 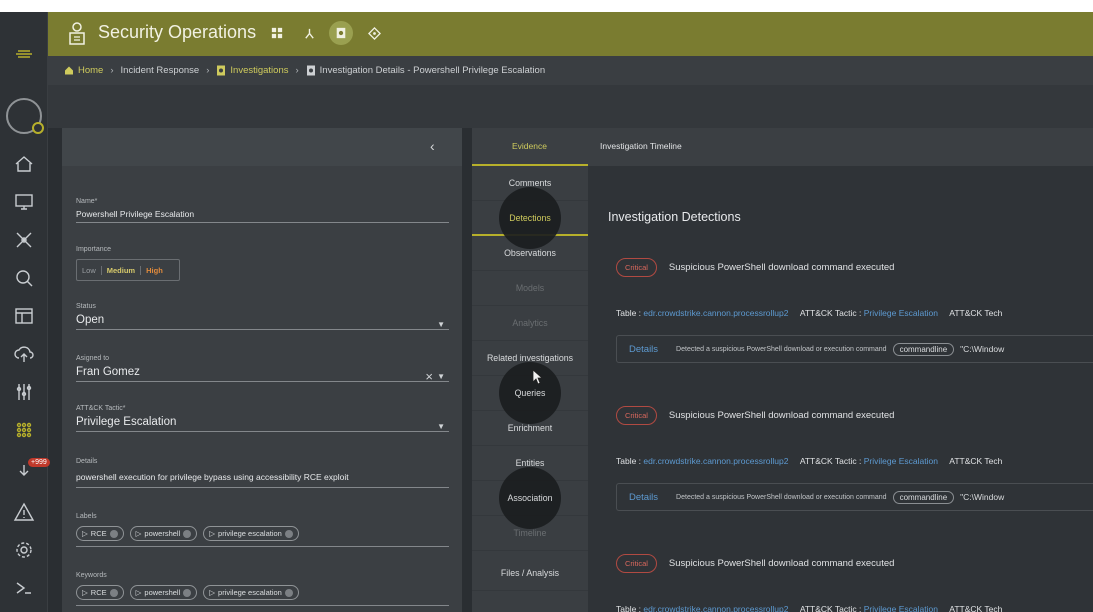 What do you see at coordinates (262, 422) in the screenshot?
I see `tactic-select: Privilege Escalation` at bounding box center [262, 422].